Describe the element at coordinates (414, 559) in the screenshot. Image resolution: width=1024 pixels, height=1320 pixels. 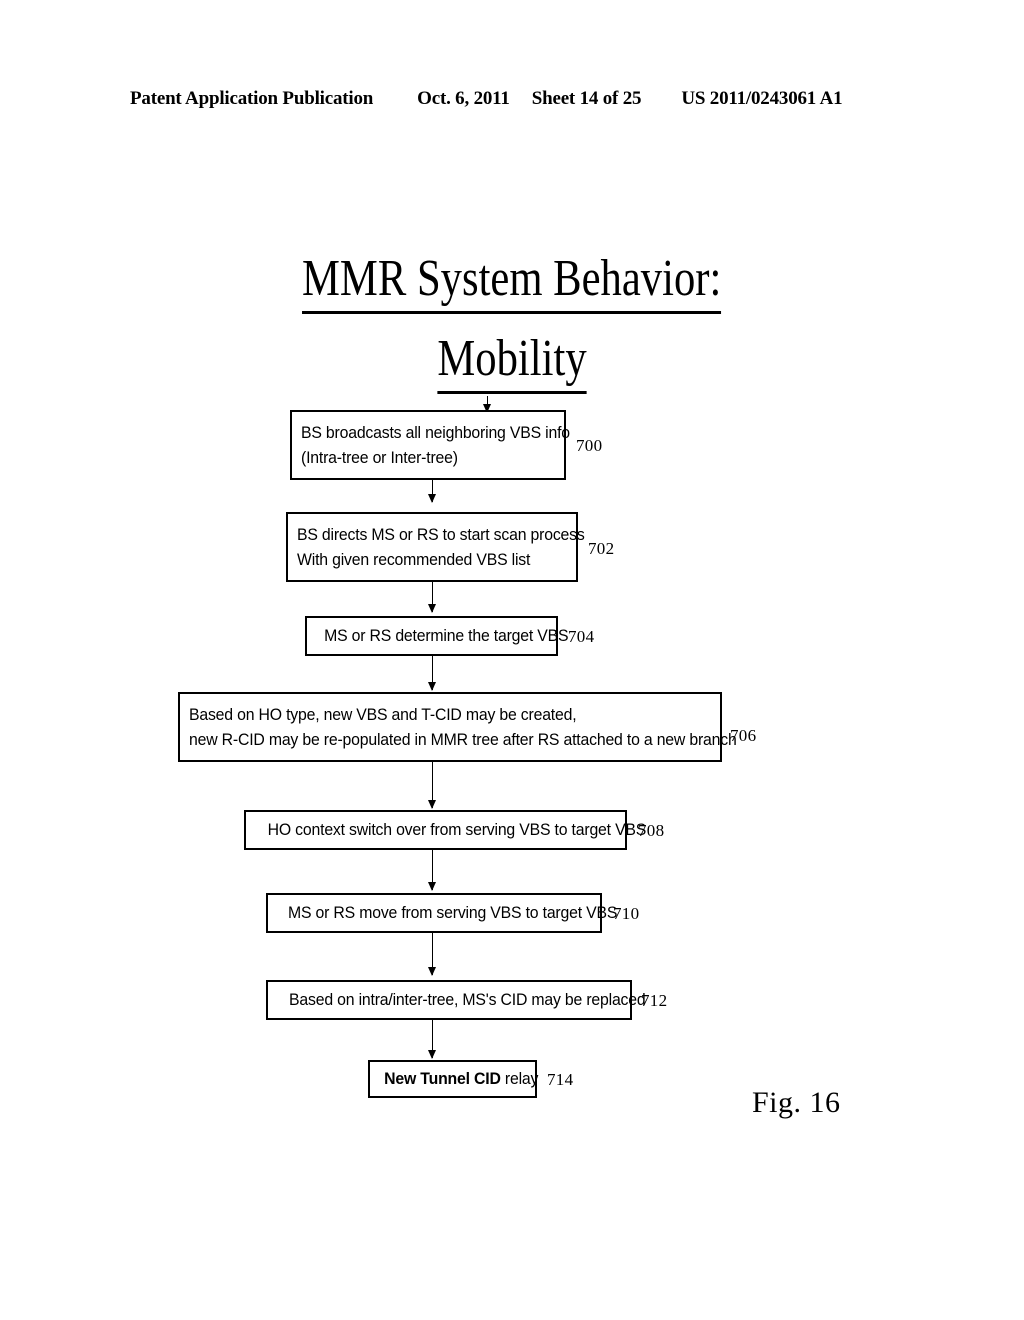
I see `flow-step-702-line-2: With given recommended VBS list` at that location.